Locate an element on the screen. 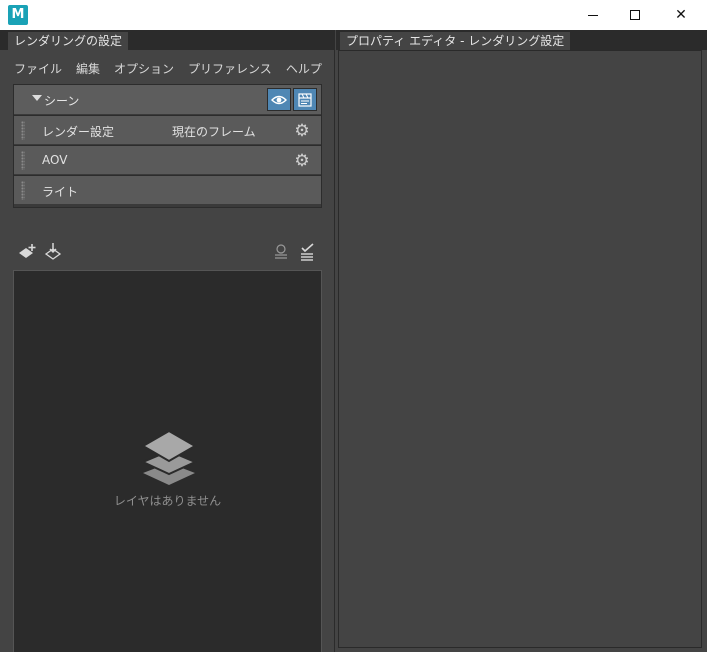 This screenshot has height=652, width=707. title-bar: M ✕ is located at coordinates (353, 15).